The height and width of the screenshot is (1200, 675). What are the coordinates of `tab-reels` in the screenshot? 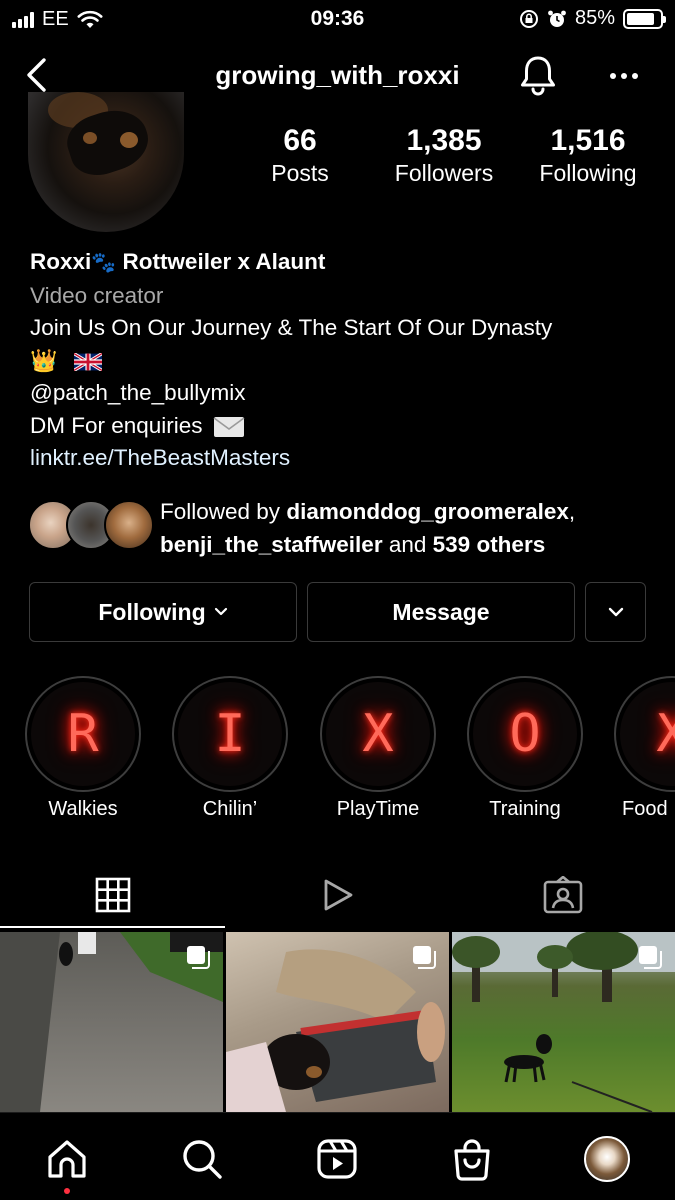 It's located at (337, 895).